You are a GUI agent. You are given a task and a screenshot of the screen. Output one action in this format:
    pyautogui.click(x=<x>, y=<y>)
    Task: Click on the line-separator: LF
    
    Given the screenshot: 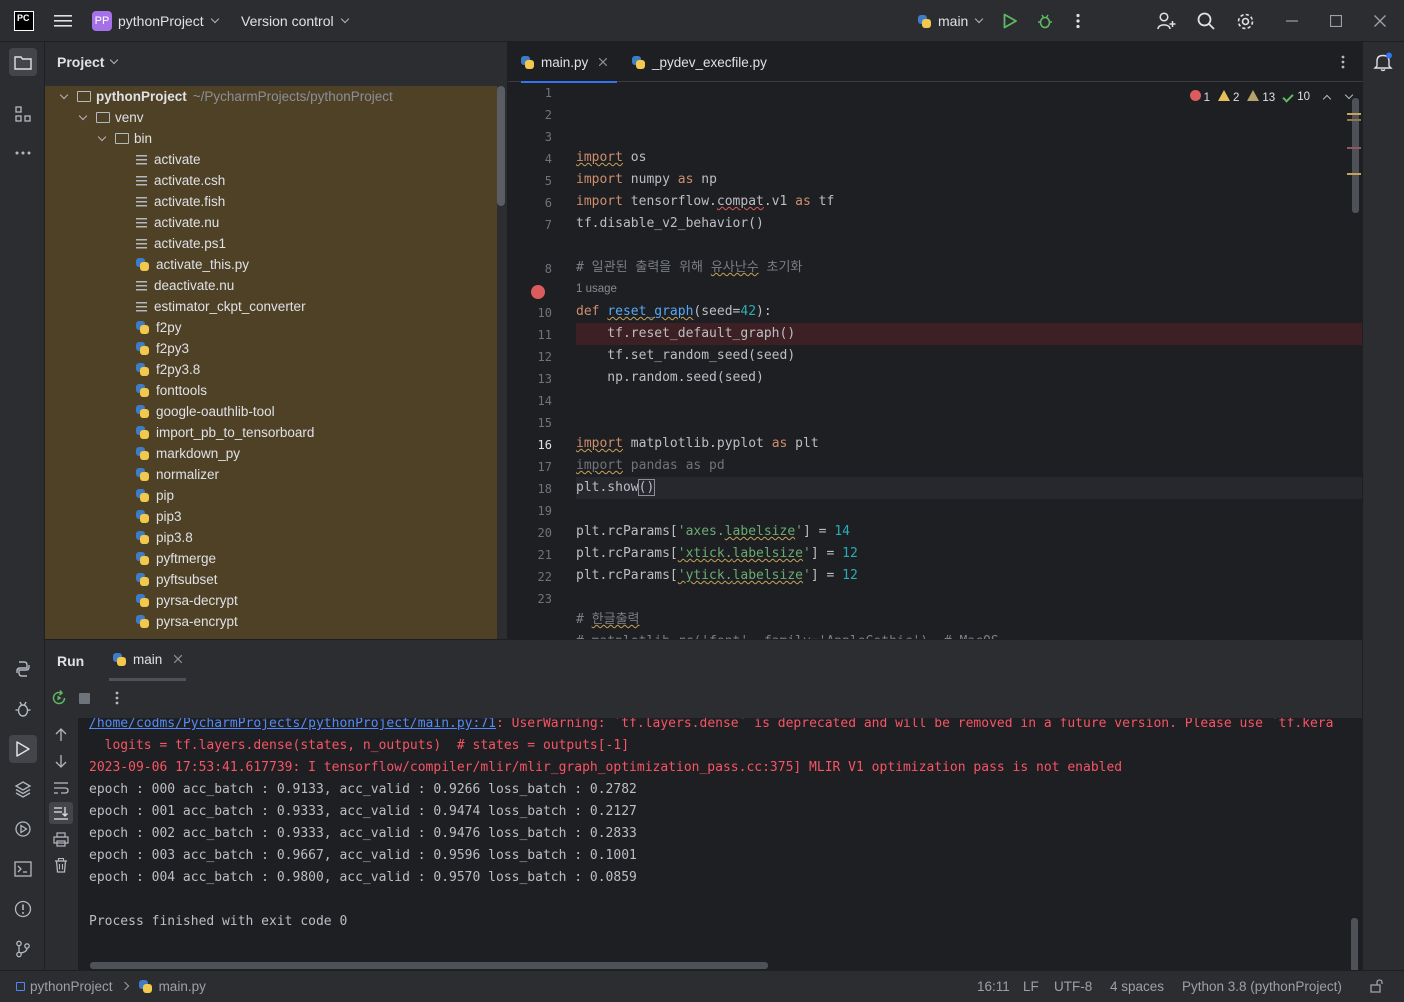 What is the action you would take?
    pyautogui.click(x=1031, y=986)
    